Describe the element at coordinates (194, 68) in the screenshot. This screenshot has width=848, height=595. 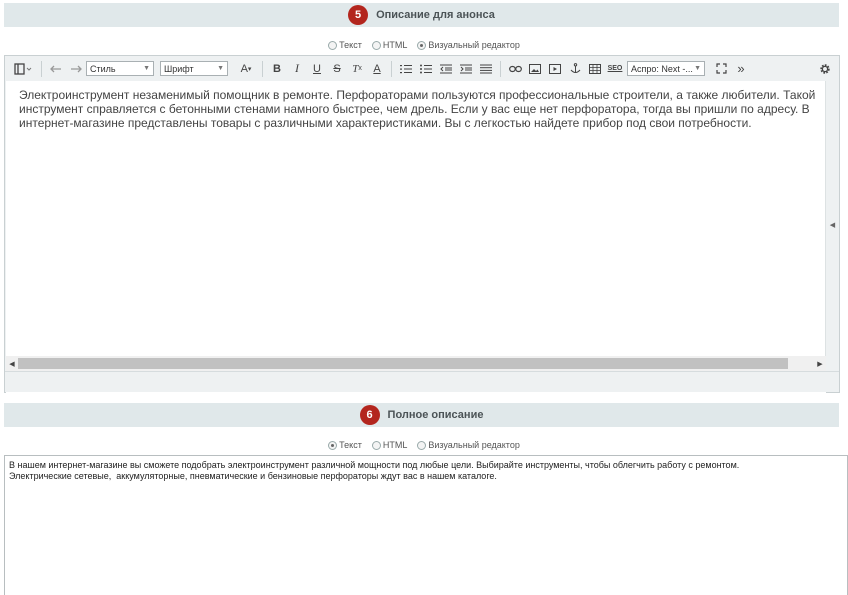
I see `font-select: Шрифт ▼` at that location.